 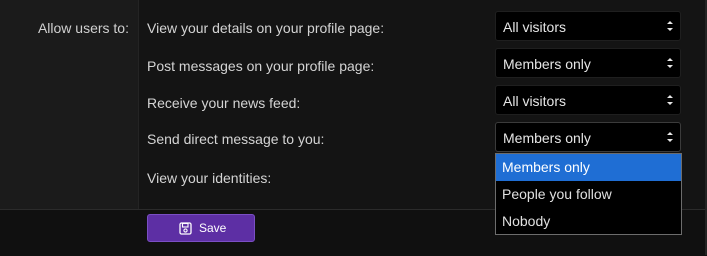 What do you see at coordinates (588, 167) in the screenshot?
I see `dropdown-option-members-only: Members only` at bounding box center [588, 167].